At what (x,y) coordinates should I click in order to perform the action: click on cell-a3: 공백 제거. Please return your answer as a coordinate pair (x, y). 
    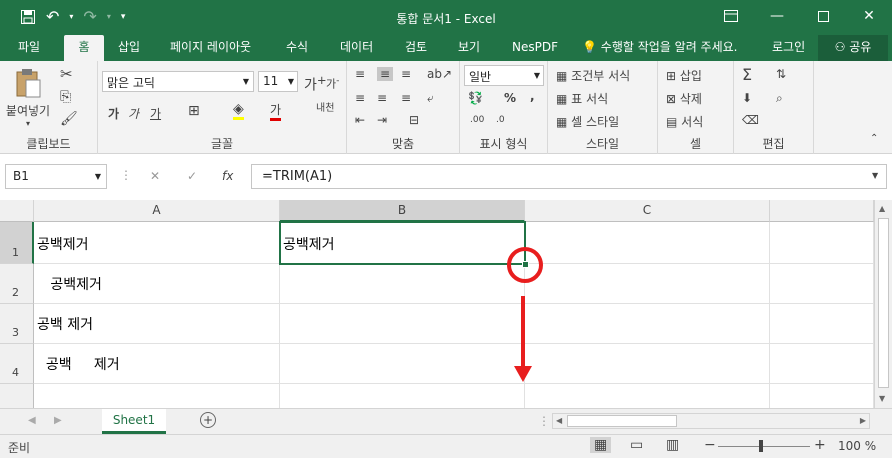
    Looking at the image, I should click on (157, 324).